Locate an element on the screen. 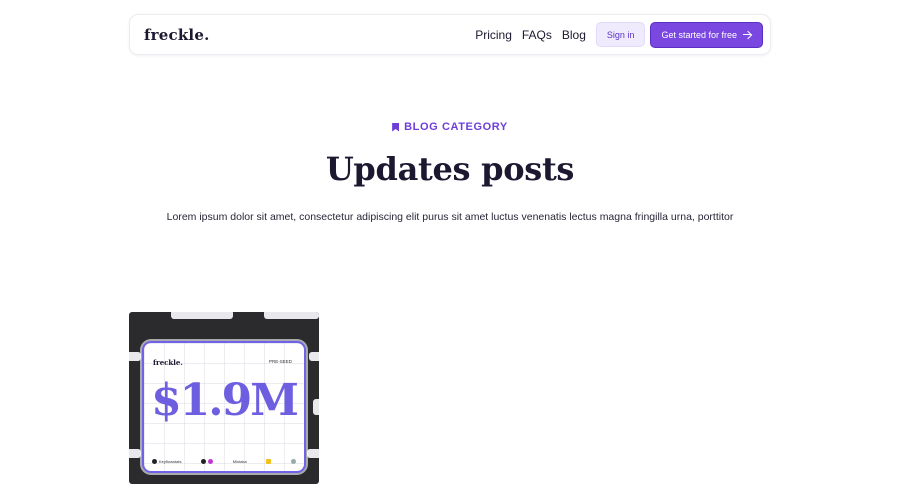 The width and height of the screenshot is (900, 484). brand-logo: freckle. is located at coordinates (177, 35).